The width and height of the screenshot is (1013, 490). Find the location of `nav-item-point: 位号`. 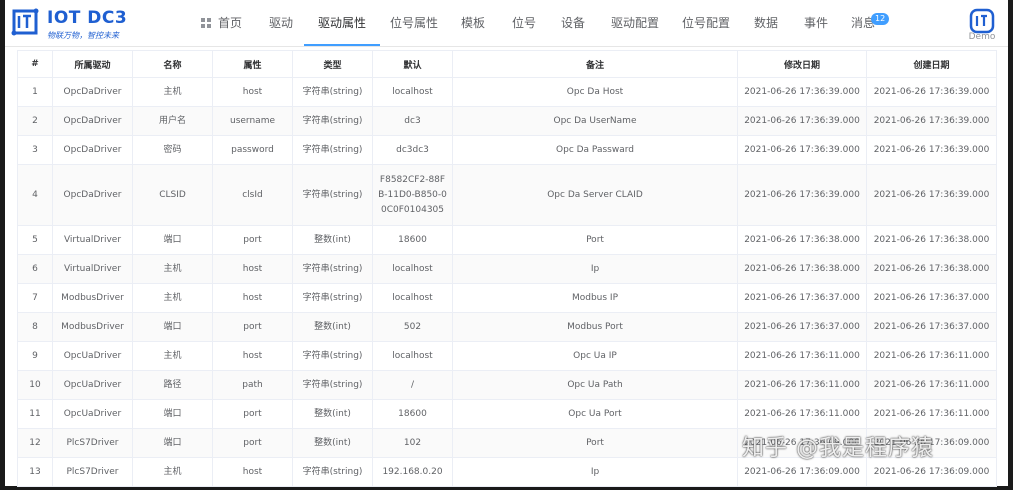

nav-item-point: 位号 is located at coordinates (524, 23).